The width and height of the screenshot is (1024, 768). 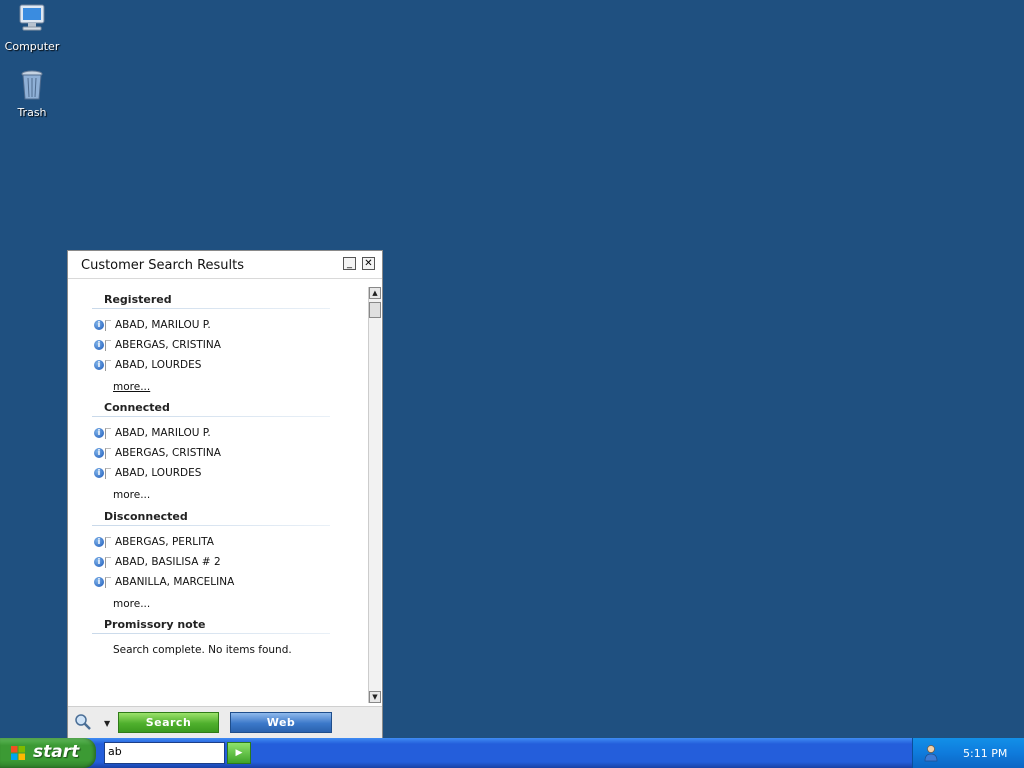 What do you see at coordinates (138, 299) in the screenshot?
I see `section-title-registered: Registered` at bounding box center [138, 299].